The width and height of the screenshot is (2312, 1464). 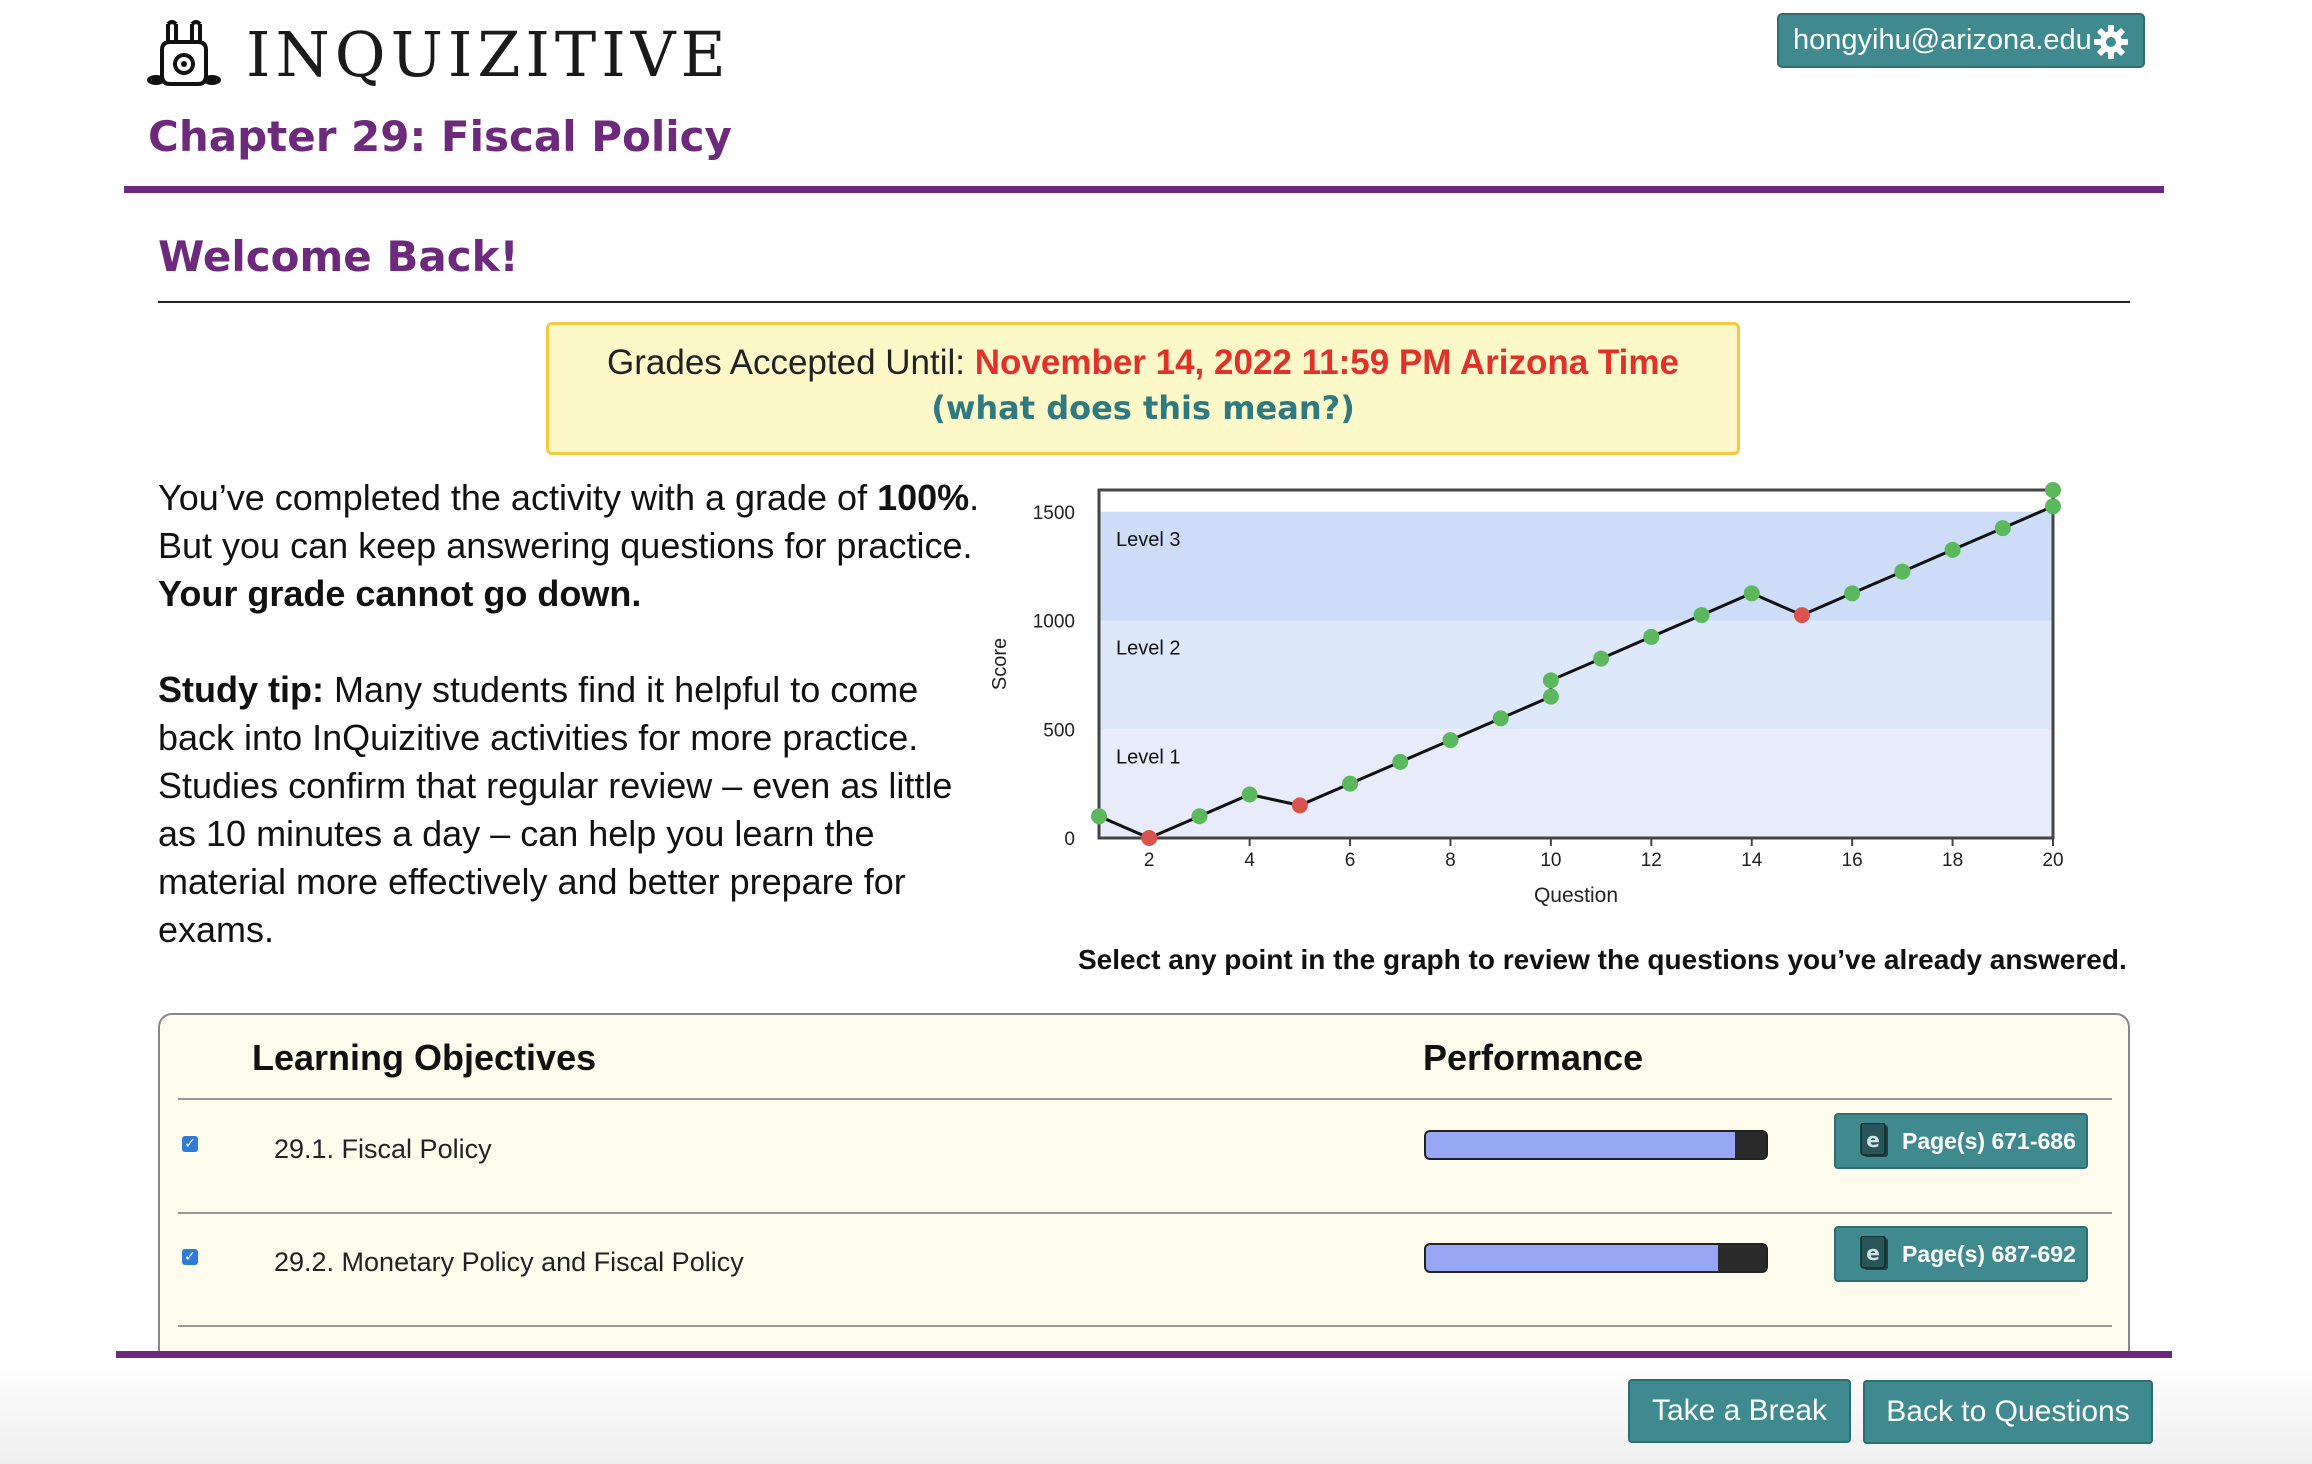 I want to click on performance-column-header: Performance, so click(x=1533, y=1057).